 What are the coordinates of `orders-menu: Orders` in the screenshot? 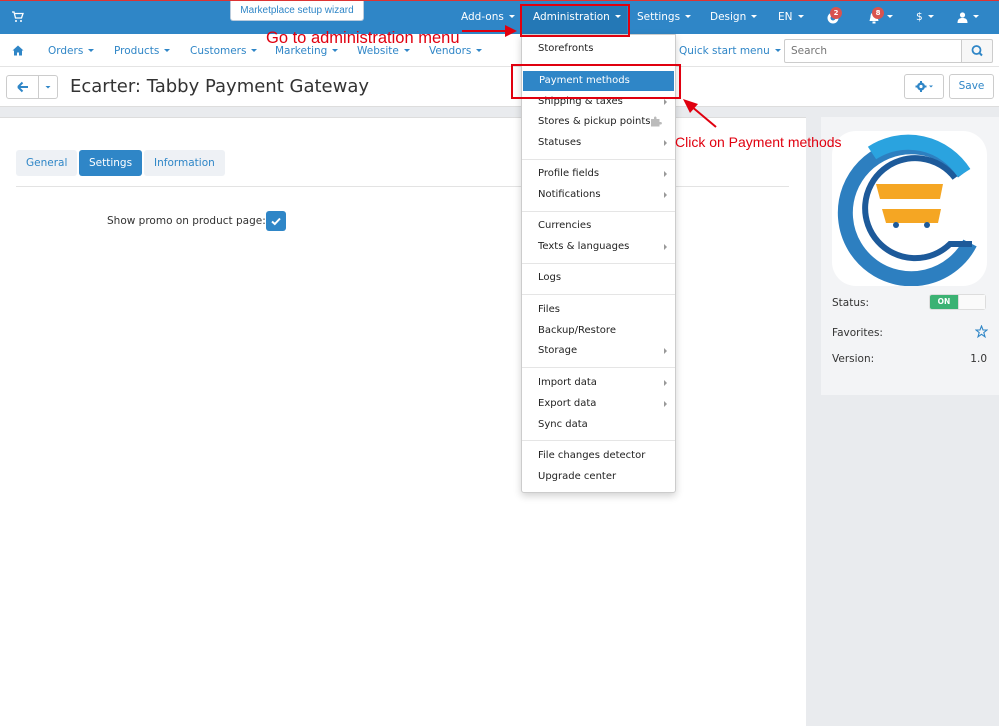 It's located at (71, 51).